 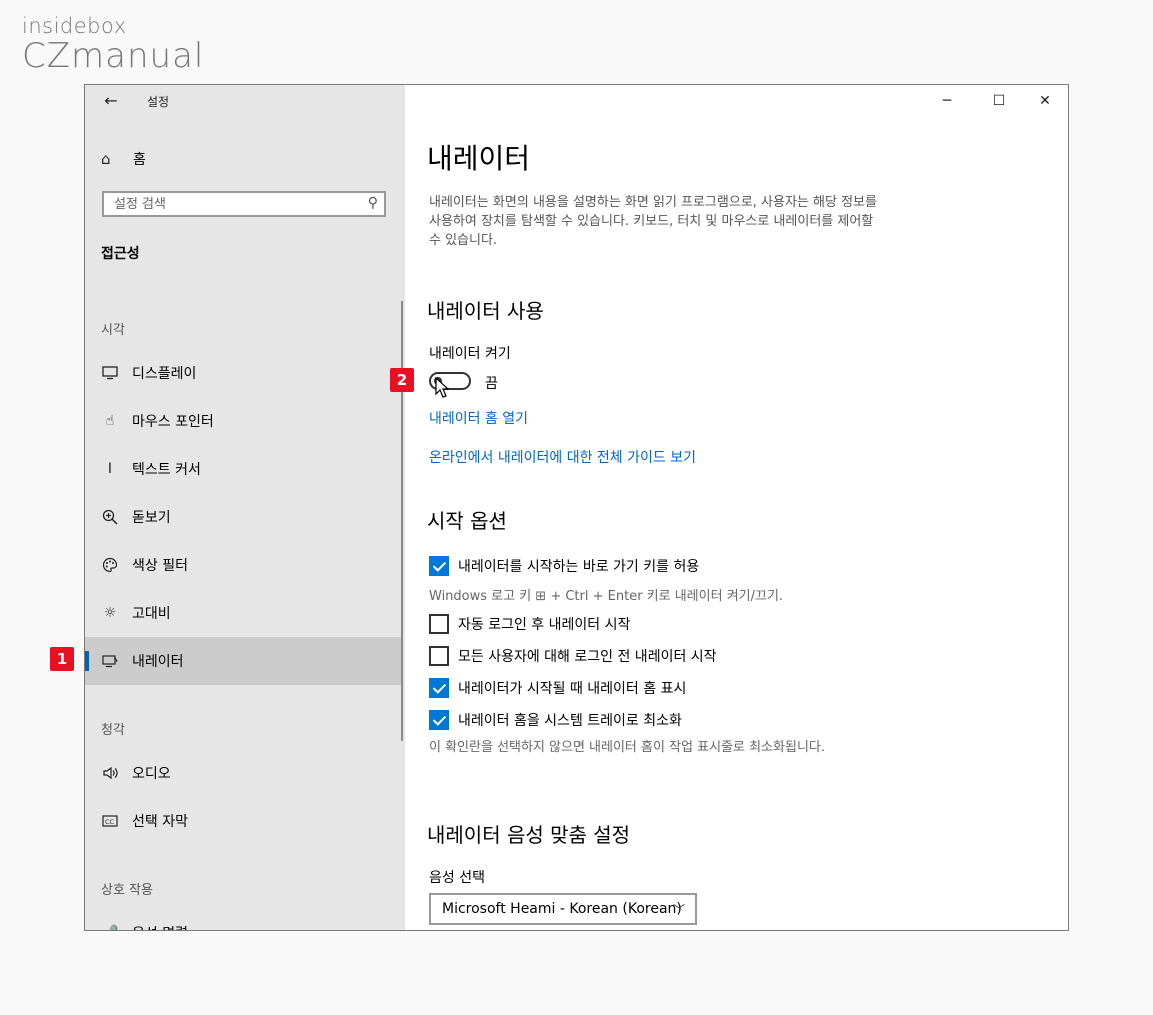 What do you see at coordinates (110, 517) in the screenshot?
I see `magnifier-icon` at bounding box center [110, 517].